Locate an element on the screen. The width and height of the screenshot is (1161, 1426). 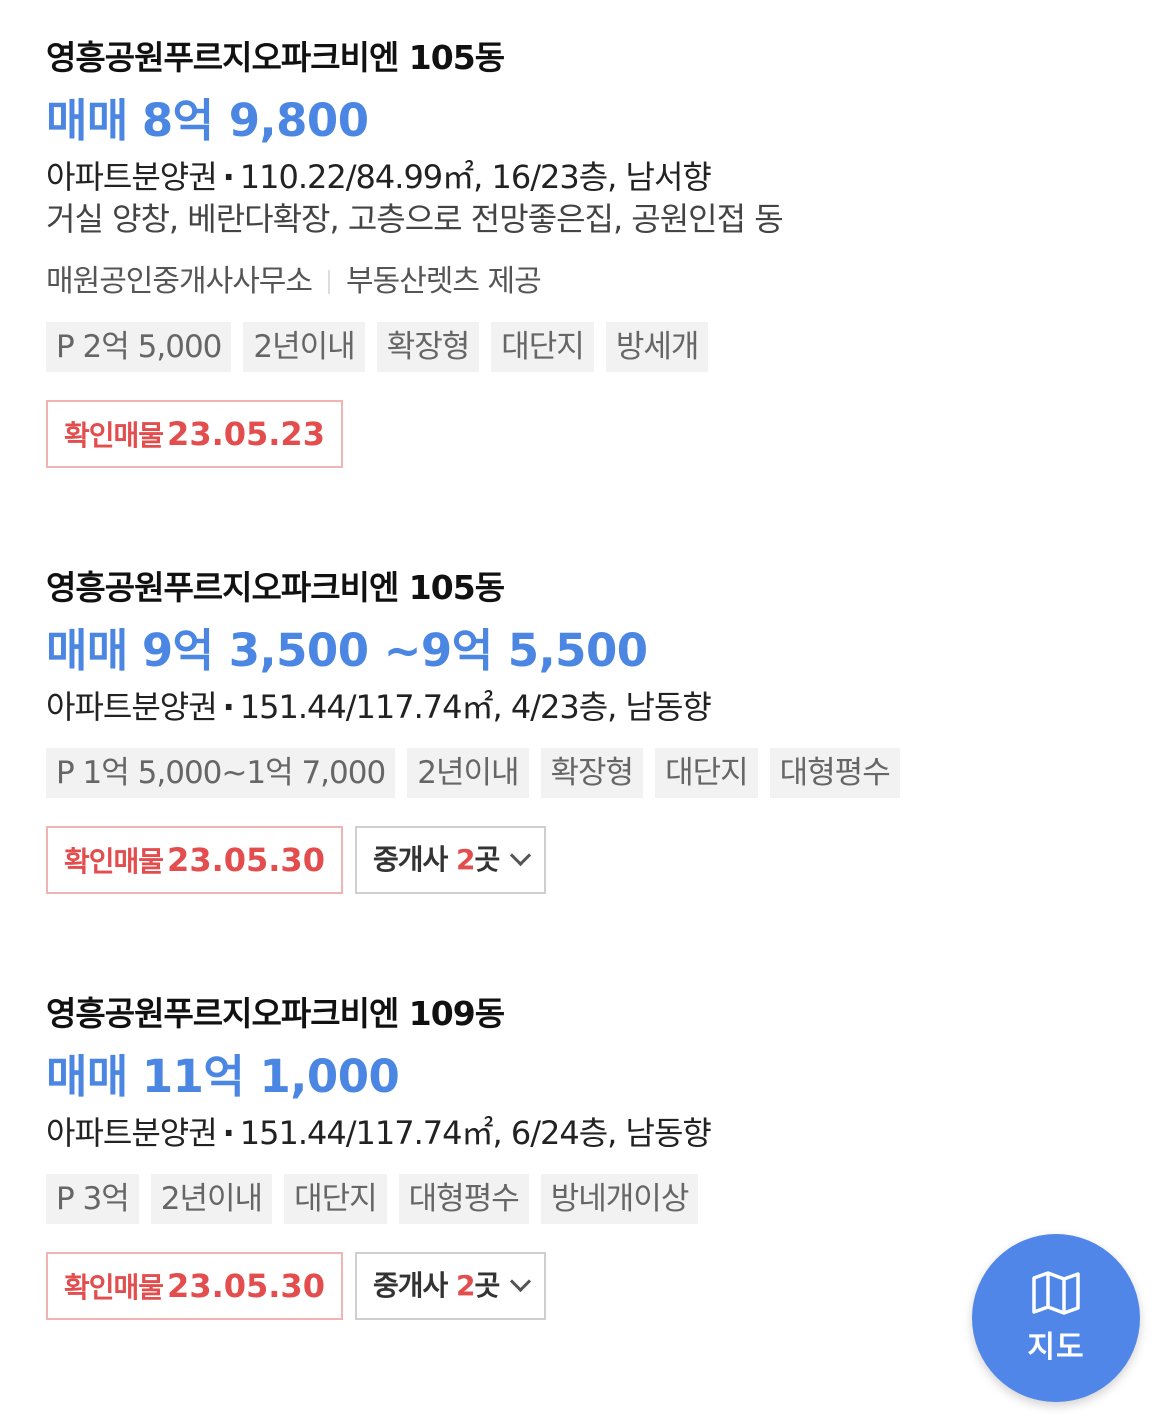
map-button-label: 지도 is located at coordinates (1056, 1347).